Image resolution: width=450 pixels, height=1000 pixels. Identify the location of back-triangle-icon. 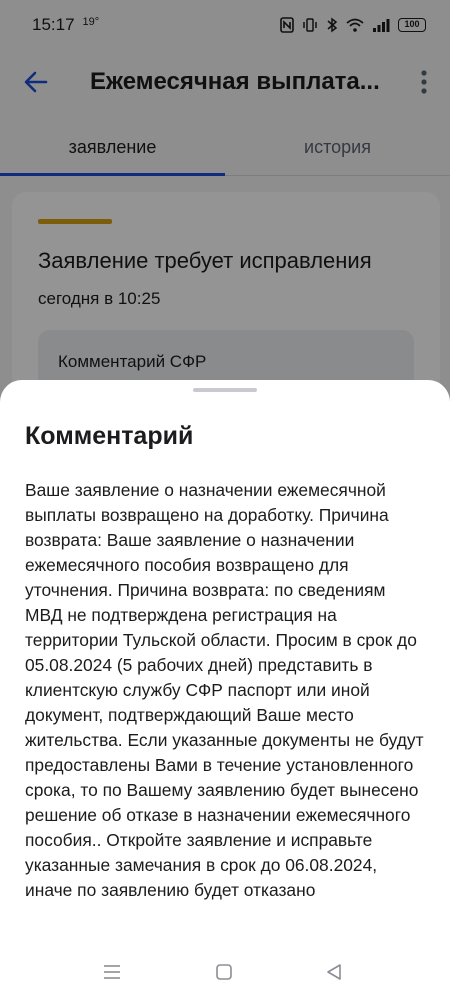
(334, 972).